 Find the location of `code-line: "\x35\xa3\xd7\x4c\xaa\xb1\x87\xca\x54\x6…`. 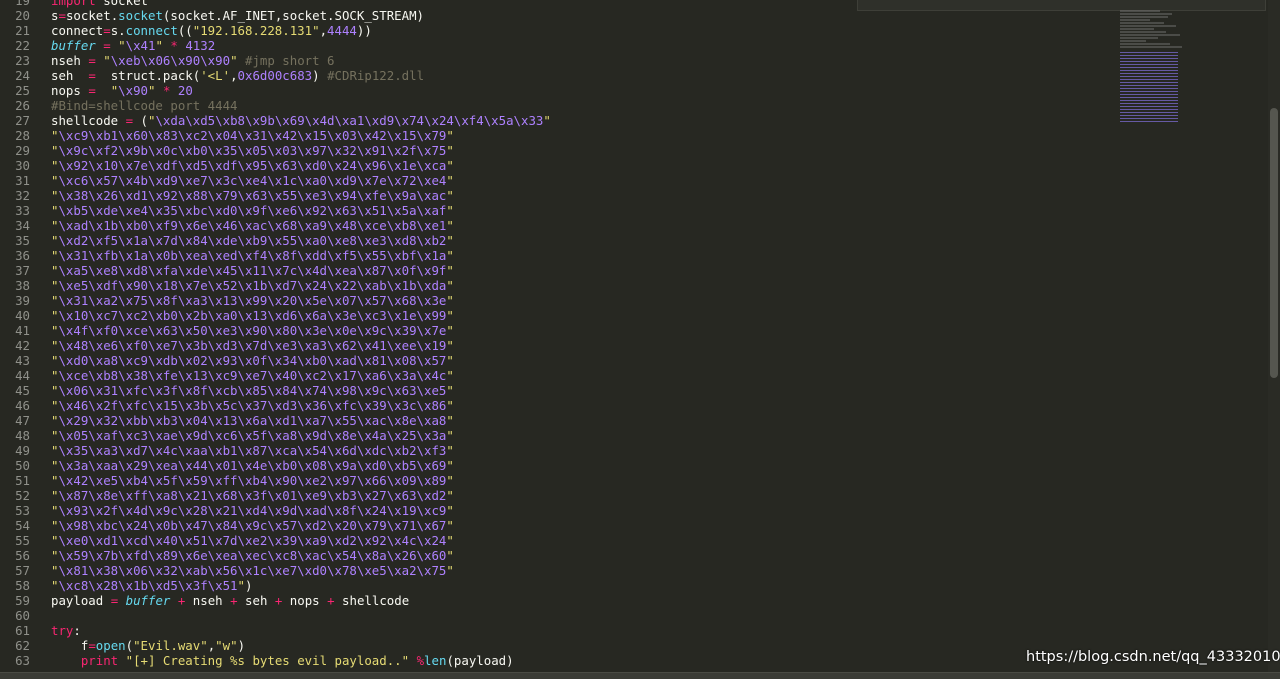

code-line: "\x35\xa3\xd7\x4c\xaa\xb1\x87\xca\x54\x6… is located at coordinates (301, 450).